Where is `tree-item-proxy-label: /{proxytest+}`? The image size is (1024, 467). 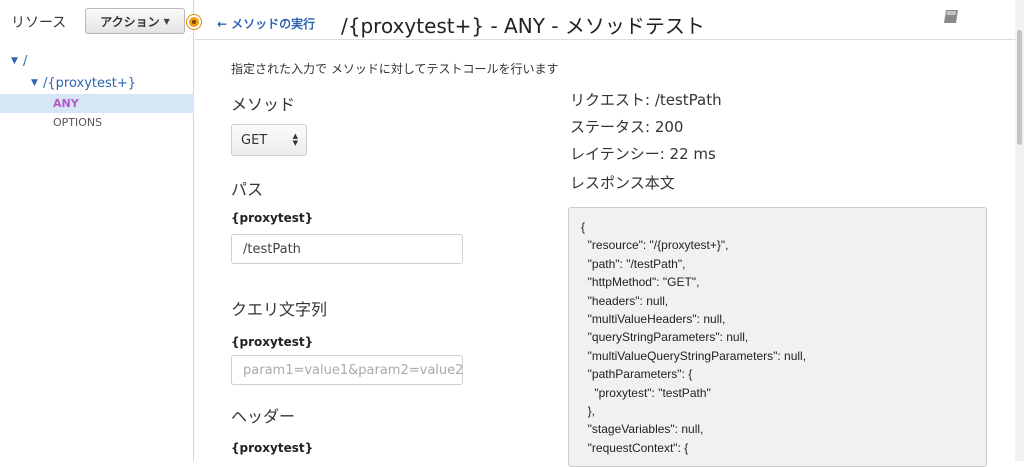
tree-item-proxy-label: /{proxytest+} is located at coordinates (90, 83).